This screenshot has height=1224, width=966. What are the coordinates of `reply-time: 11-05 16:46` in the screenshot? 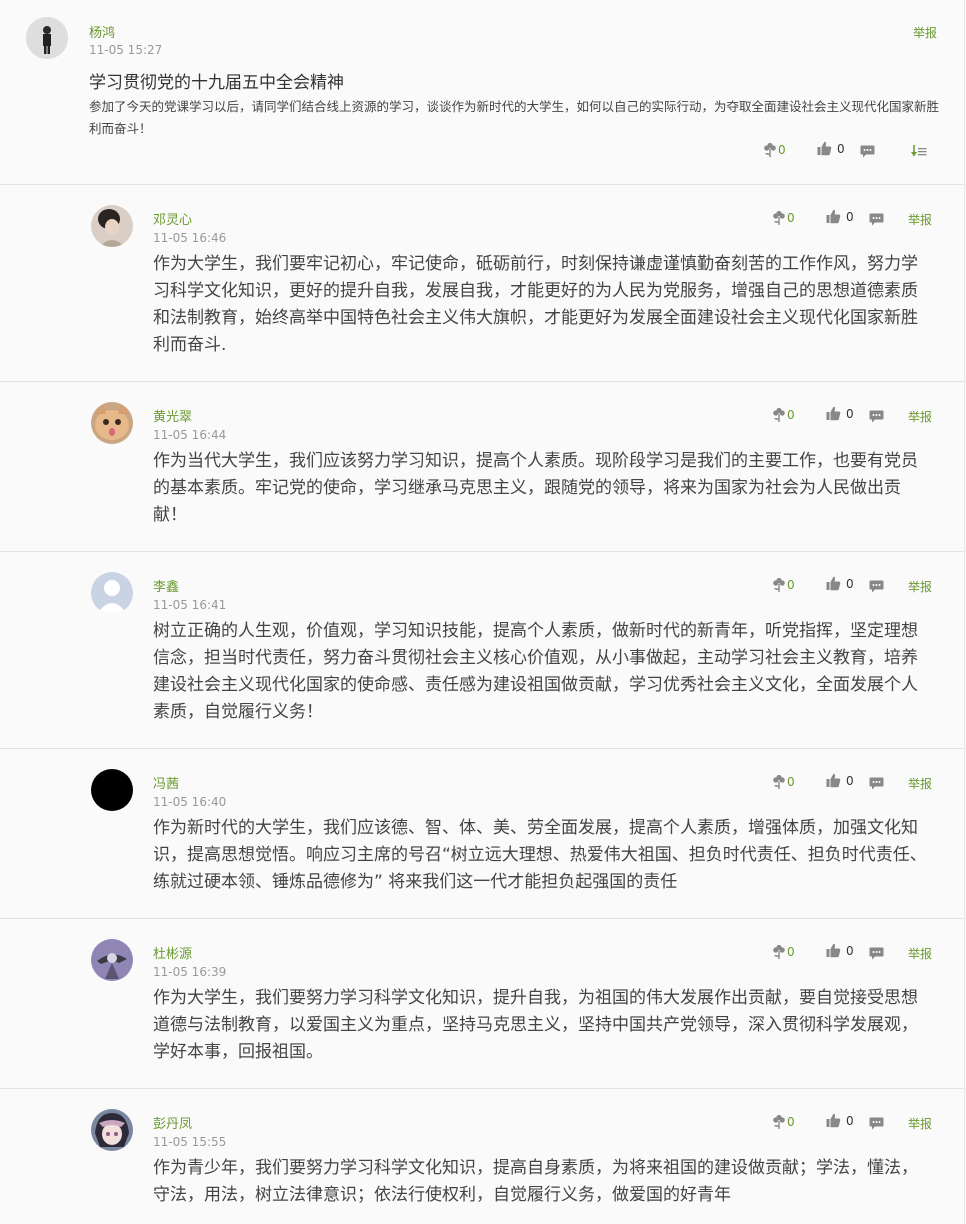 It's located at (190, 238).